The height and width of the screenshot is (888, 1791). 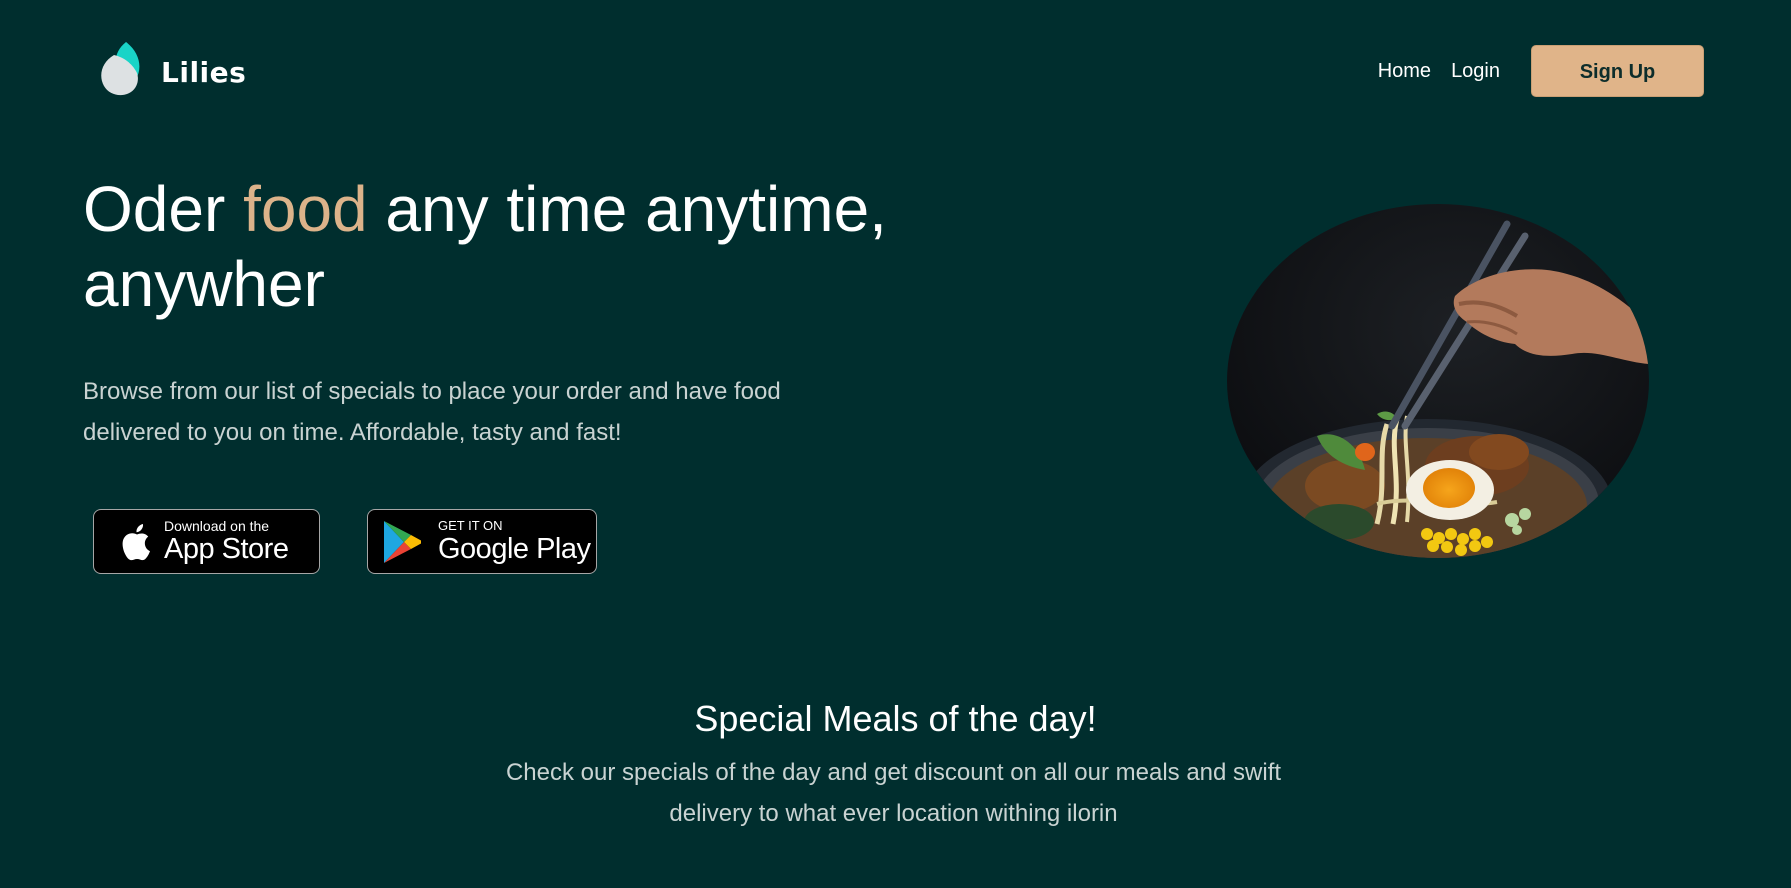 I want to click on hero-title-accent: food, so click(x=305, y=209).